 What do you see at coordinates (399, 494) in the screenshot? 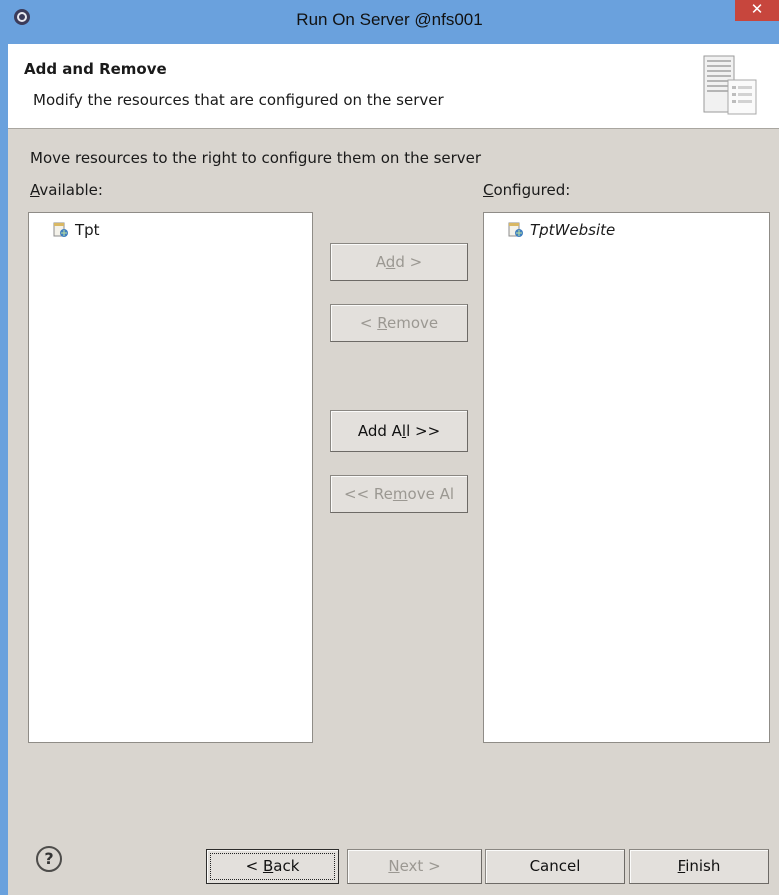
I see `remove-all-button: << Remove Al` at bounding box center [399, 494].